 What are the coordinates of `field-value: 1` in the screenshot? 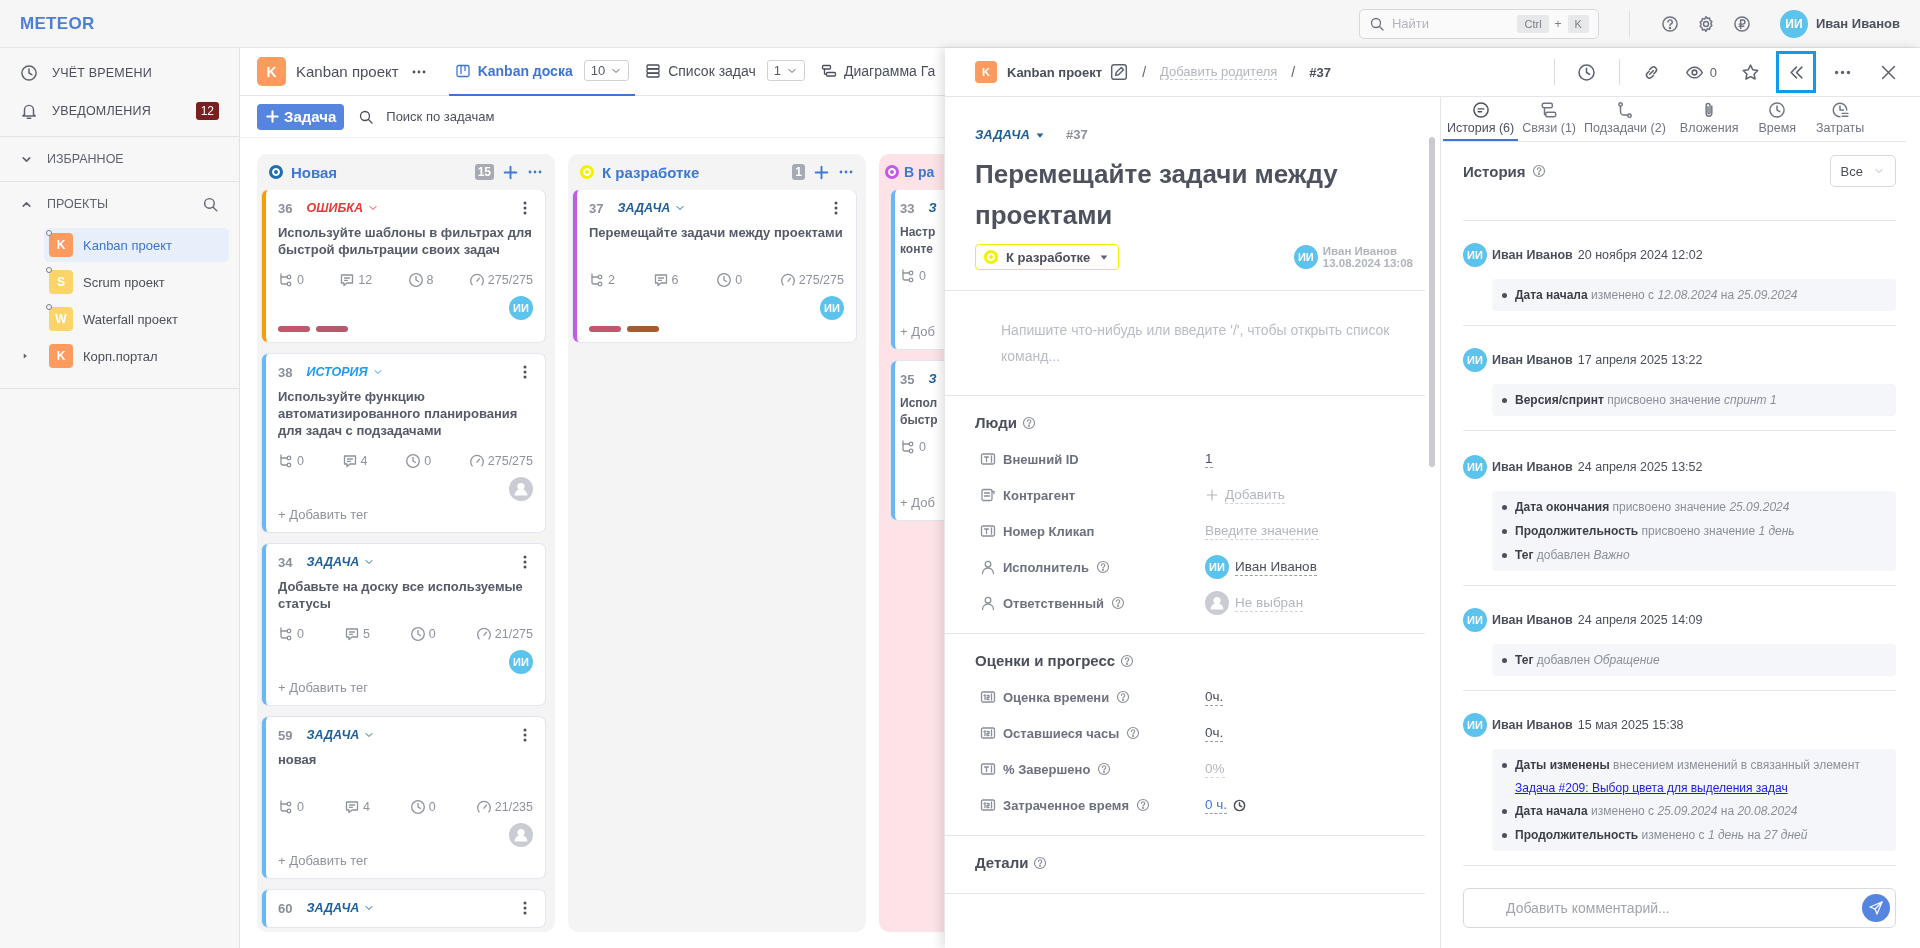 It's located at (1209, 459).